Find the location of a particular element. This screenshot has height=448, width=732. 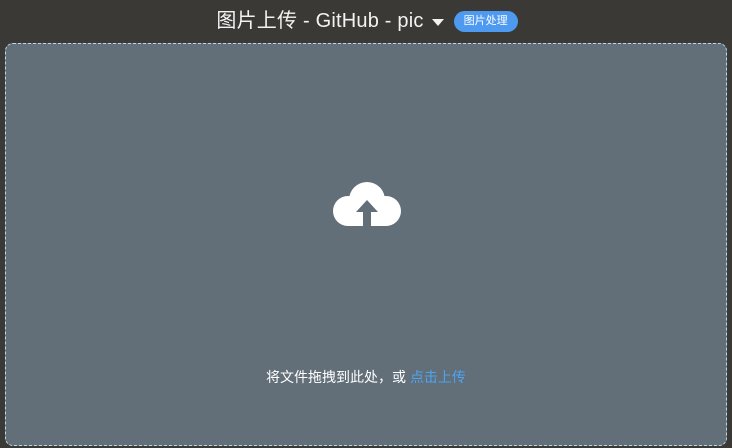

click-upload-link: 点击上传 is located at coordinates (438, 377).